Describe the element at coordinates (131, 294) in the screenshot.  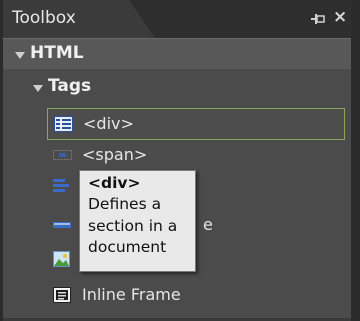
I see `toolbox-item-label: Inline Frame` at that location.